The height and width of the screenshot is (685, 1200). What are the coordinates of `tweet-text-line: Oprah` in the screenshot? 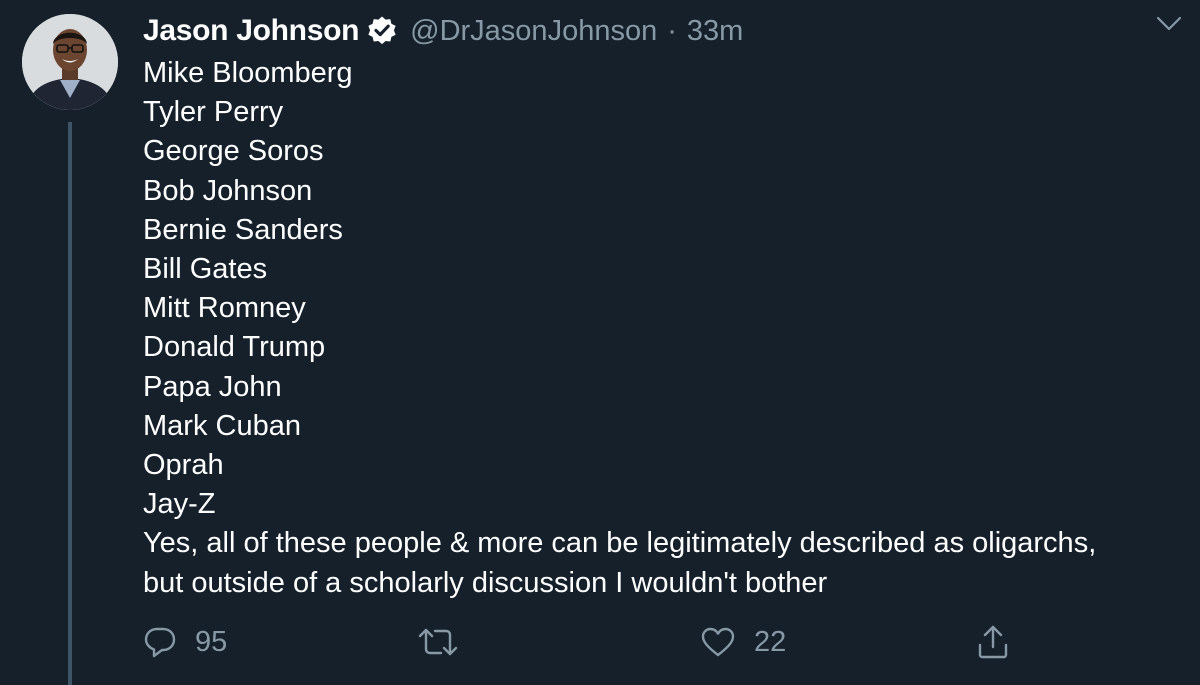 It's located at (183, 465).